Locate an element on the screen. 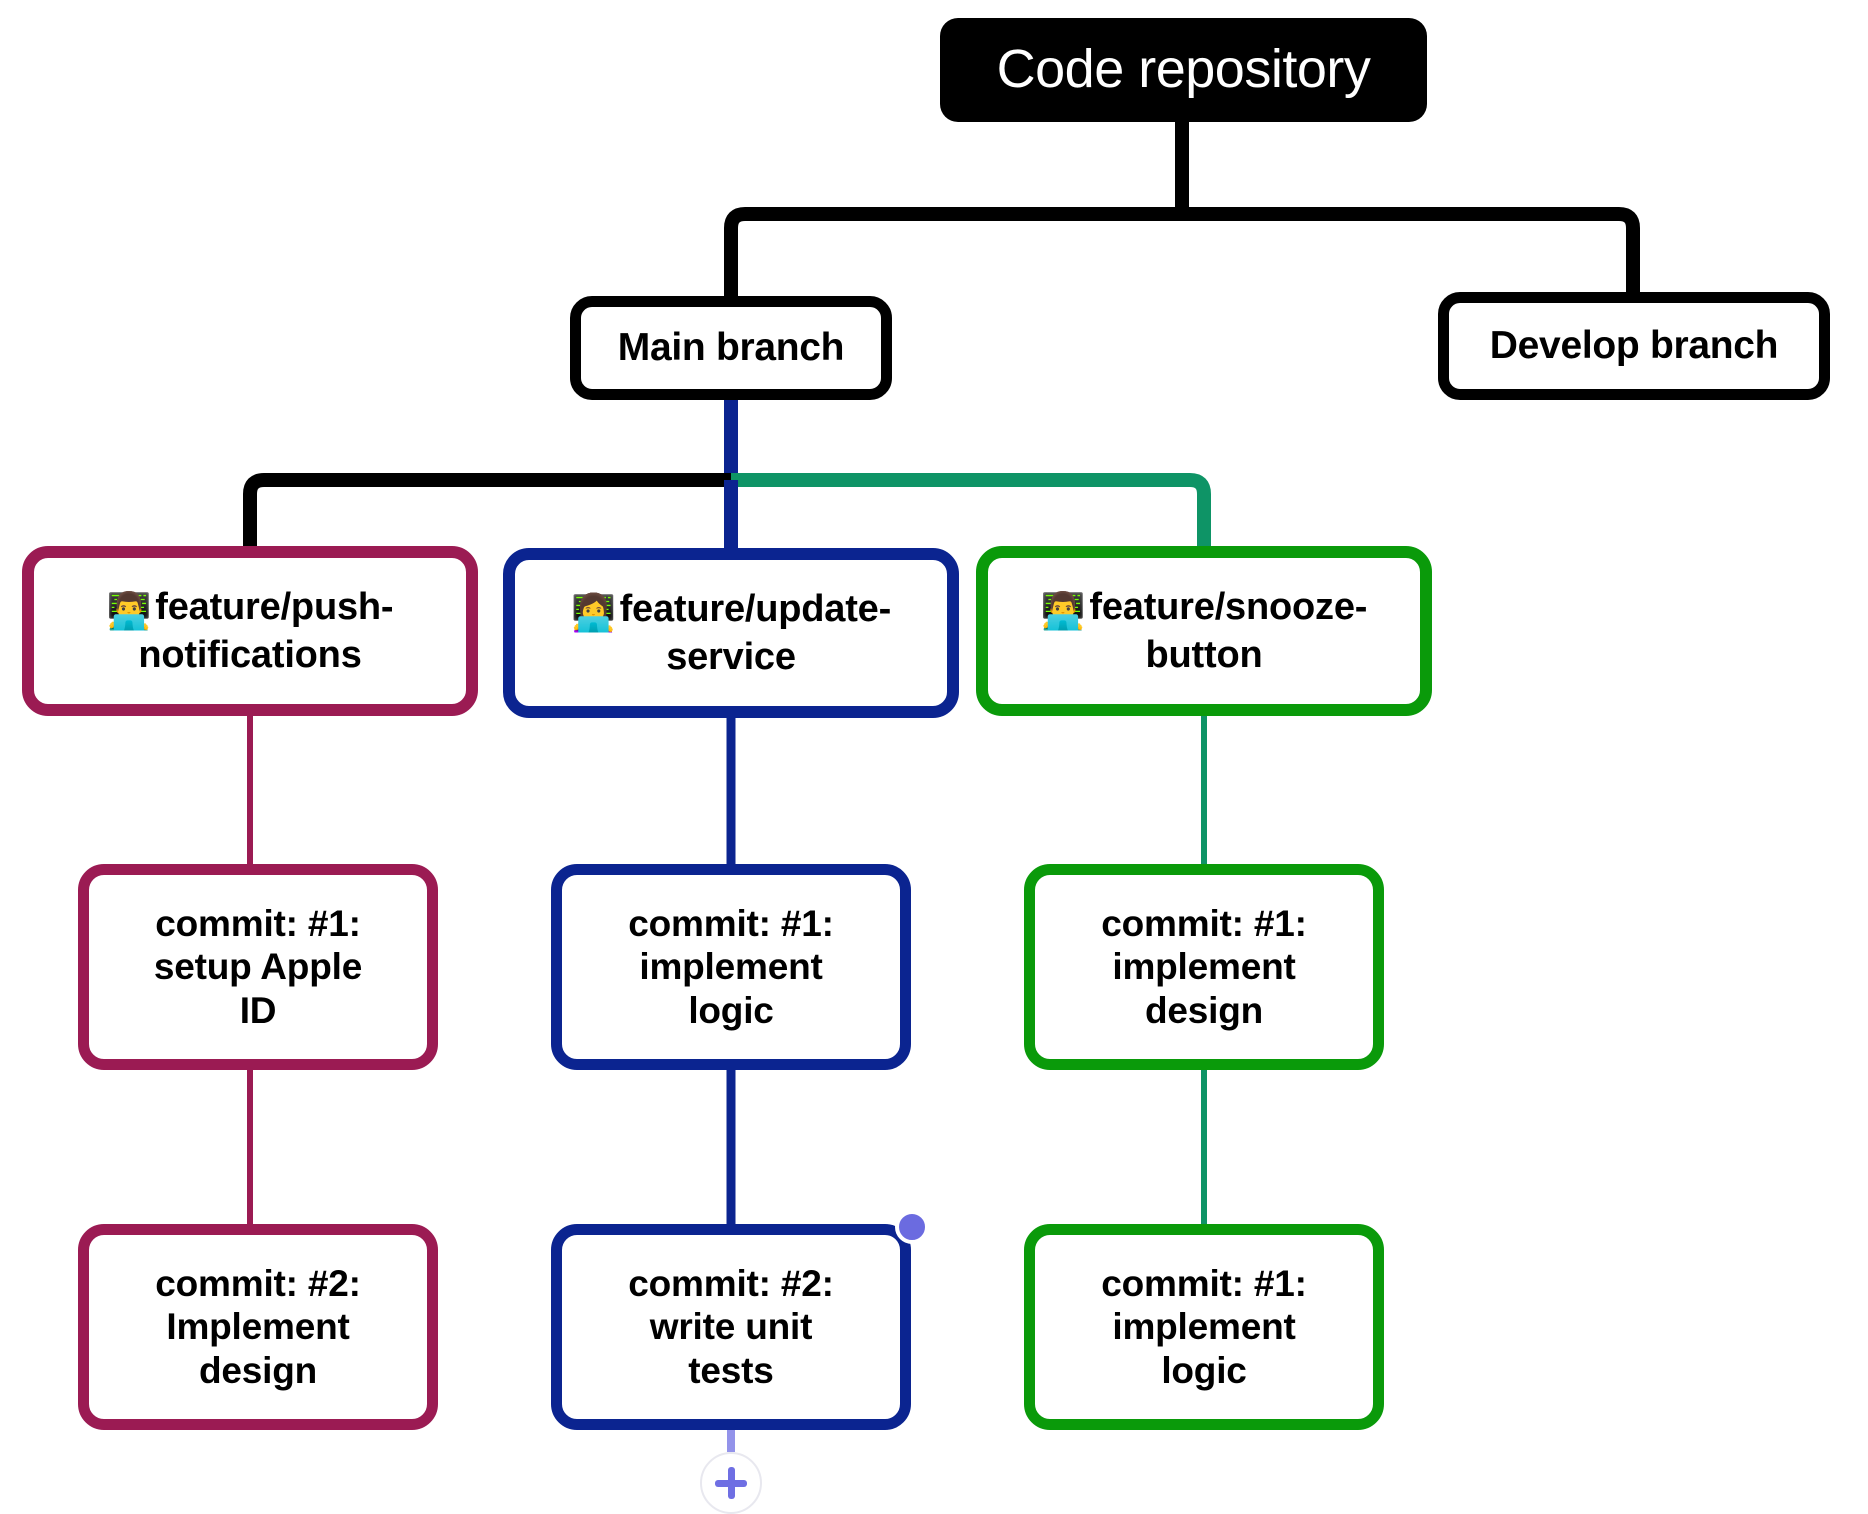 This screenshot has height=1514, width=1868. selection-handle-dot is located at coordinates (912, 1227).